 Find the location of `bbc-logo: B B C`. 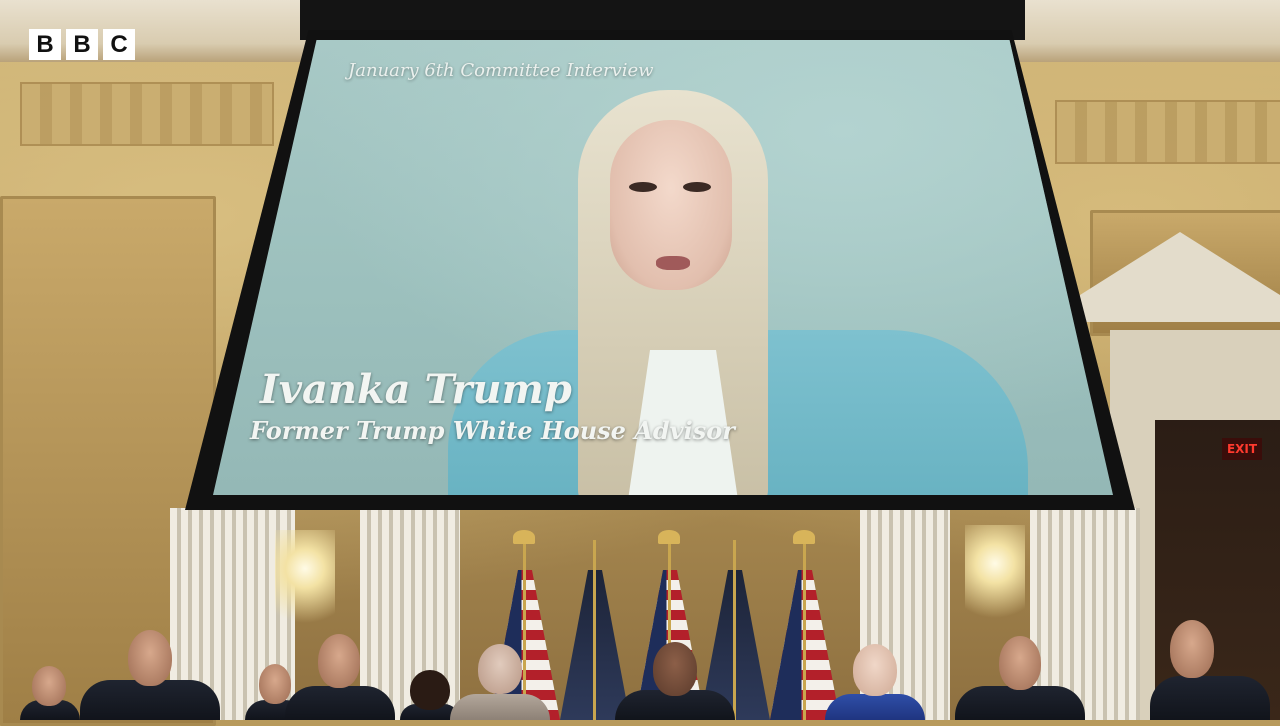

bbc-logo: B B C is located at coordinates (82, 45).